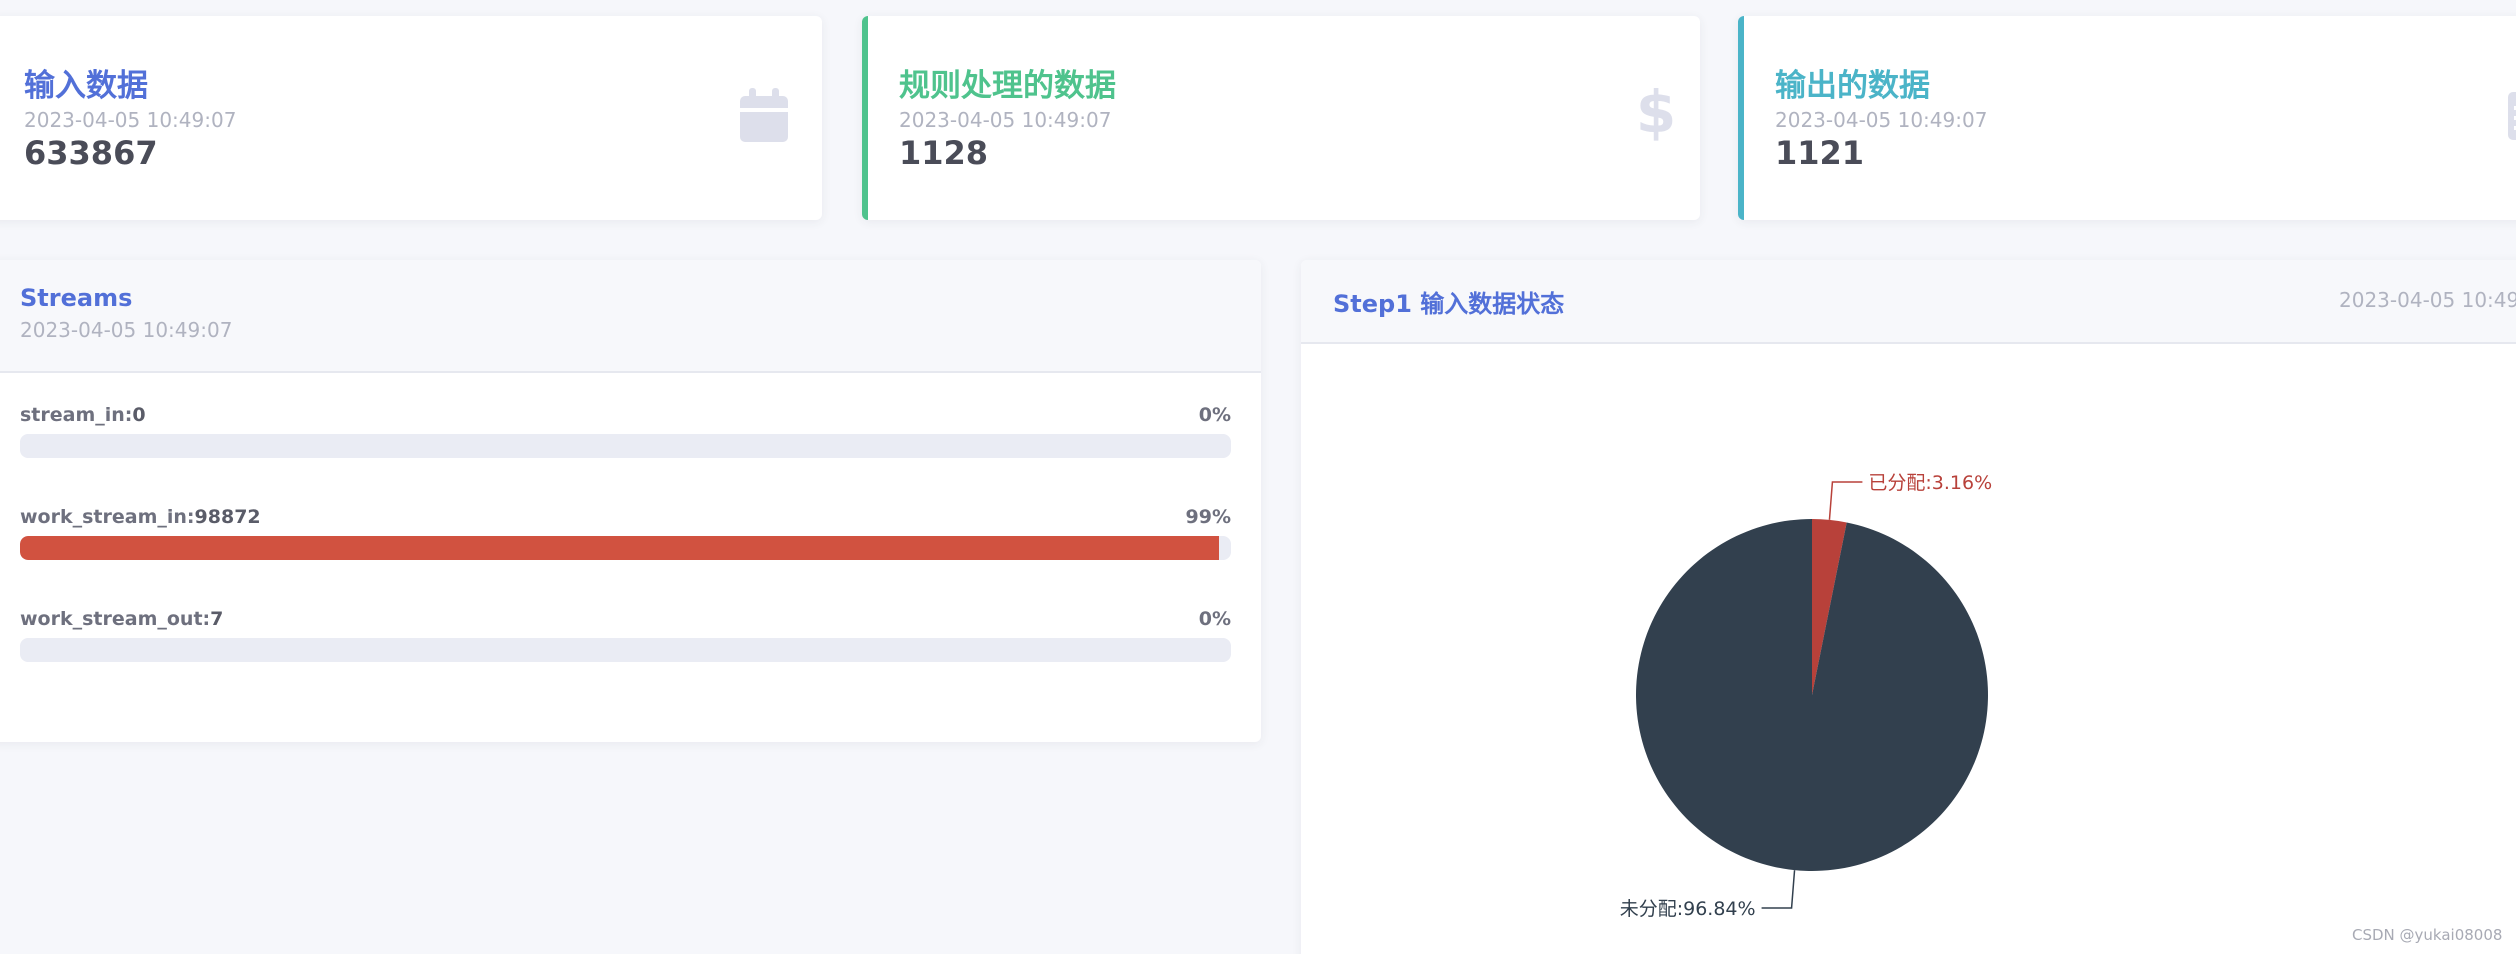 This screenshot has height=954, width=2516. What do you see at coordinates (1007, 86) in the screenshot?
I see `card-title: 规则处理的数据` at bounding box center [1007, 86].